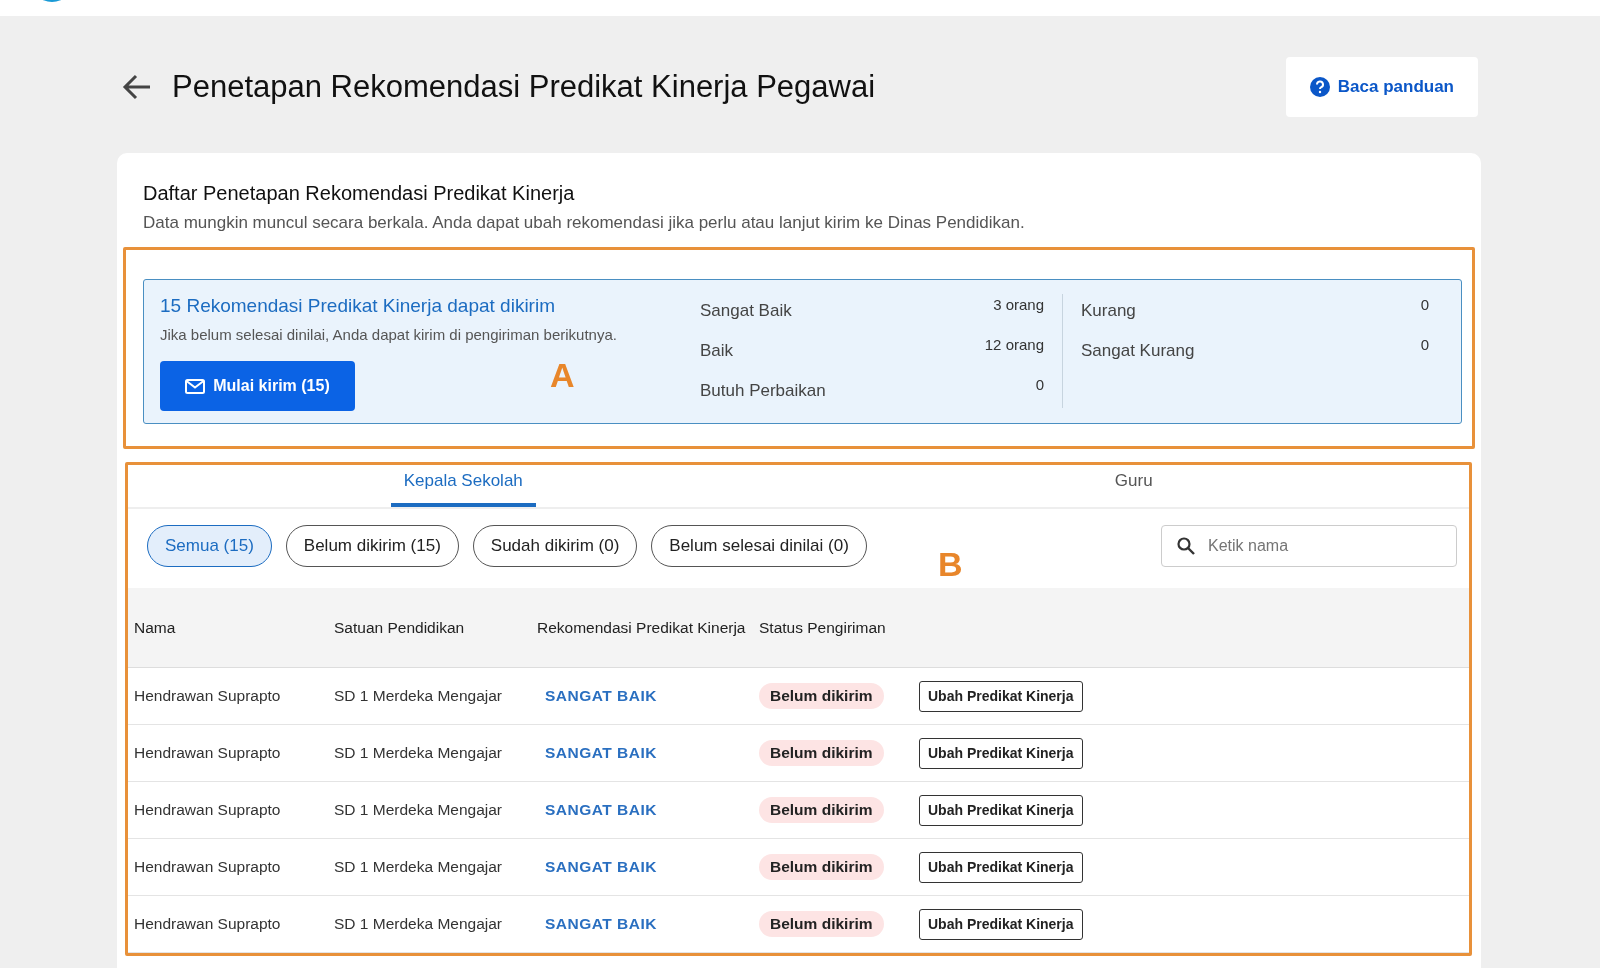 This screenshot has height=968, width=1600. I want to click on category-label: Kurang, so click(1108, 311).